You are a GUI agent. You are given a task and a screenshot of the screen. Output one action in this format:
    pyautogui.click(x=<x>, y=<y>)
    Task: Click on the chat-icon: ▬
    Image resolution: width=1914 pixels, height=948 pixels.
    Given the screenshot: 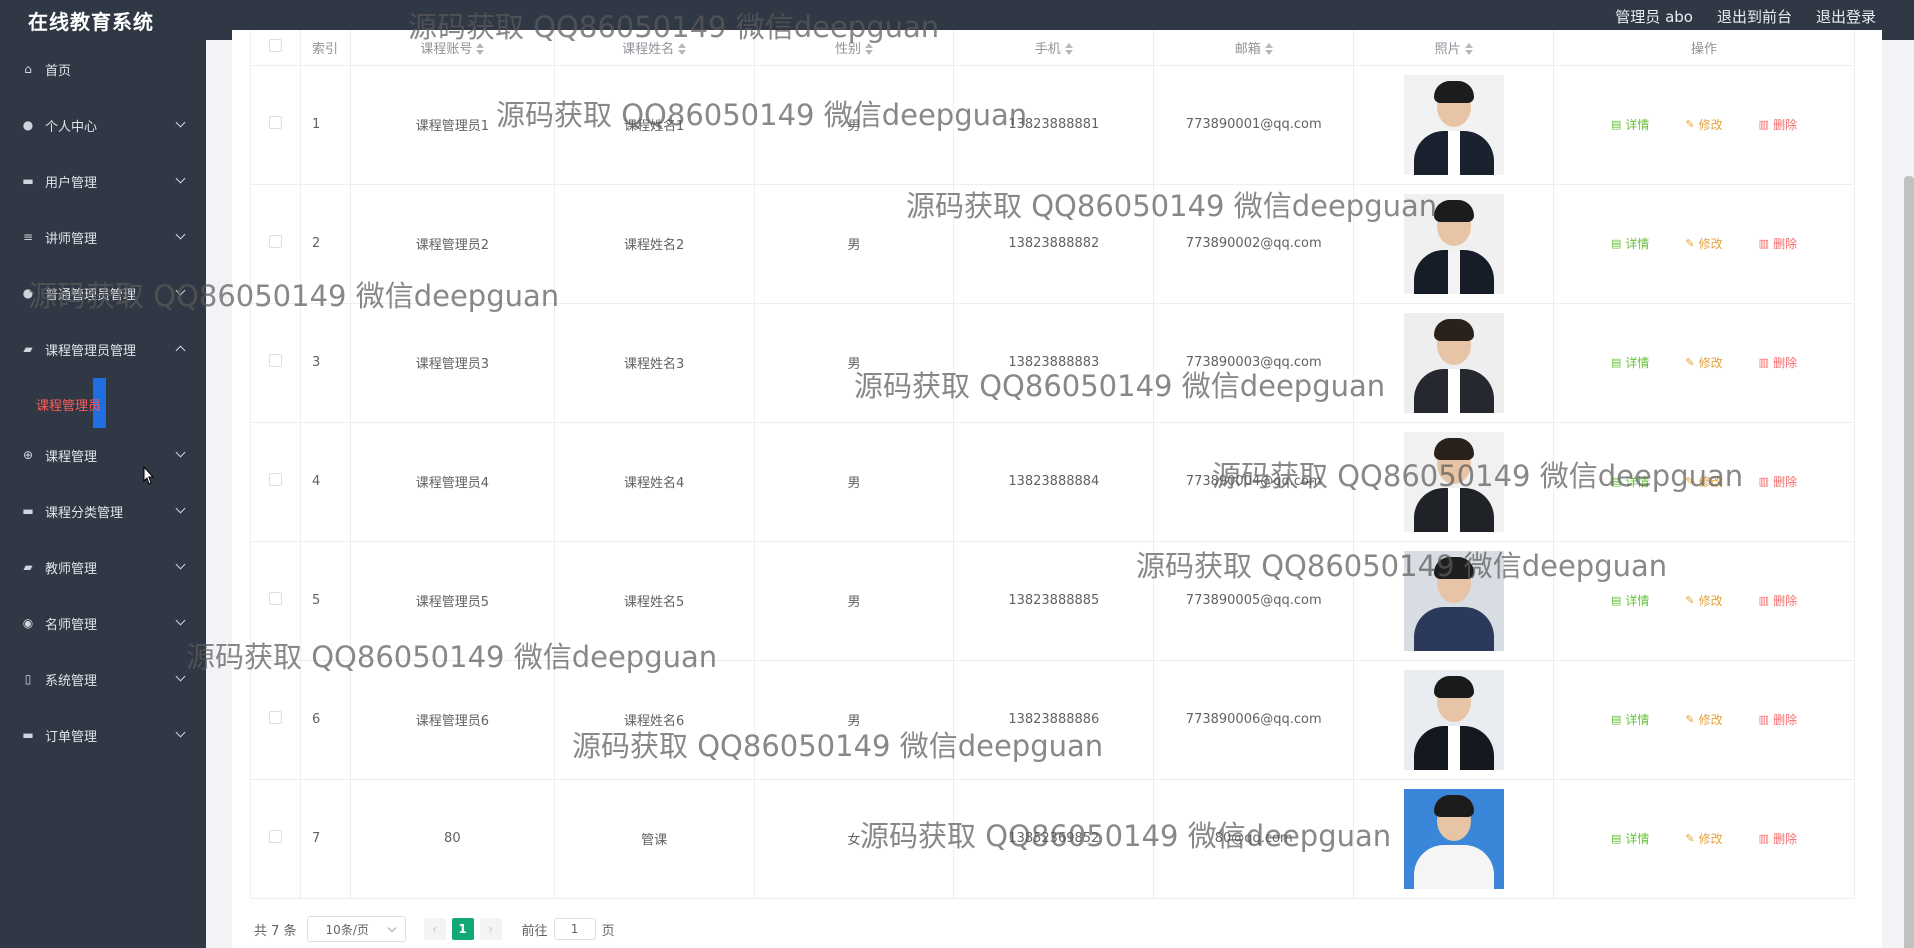 What is the action you would take?
    pyautogui.click(x=28, y=181)
    